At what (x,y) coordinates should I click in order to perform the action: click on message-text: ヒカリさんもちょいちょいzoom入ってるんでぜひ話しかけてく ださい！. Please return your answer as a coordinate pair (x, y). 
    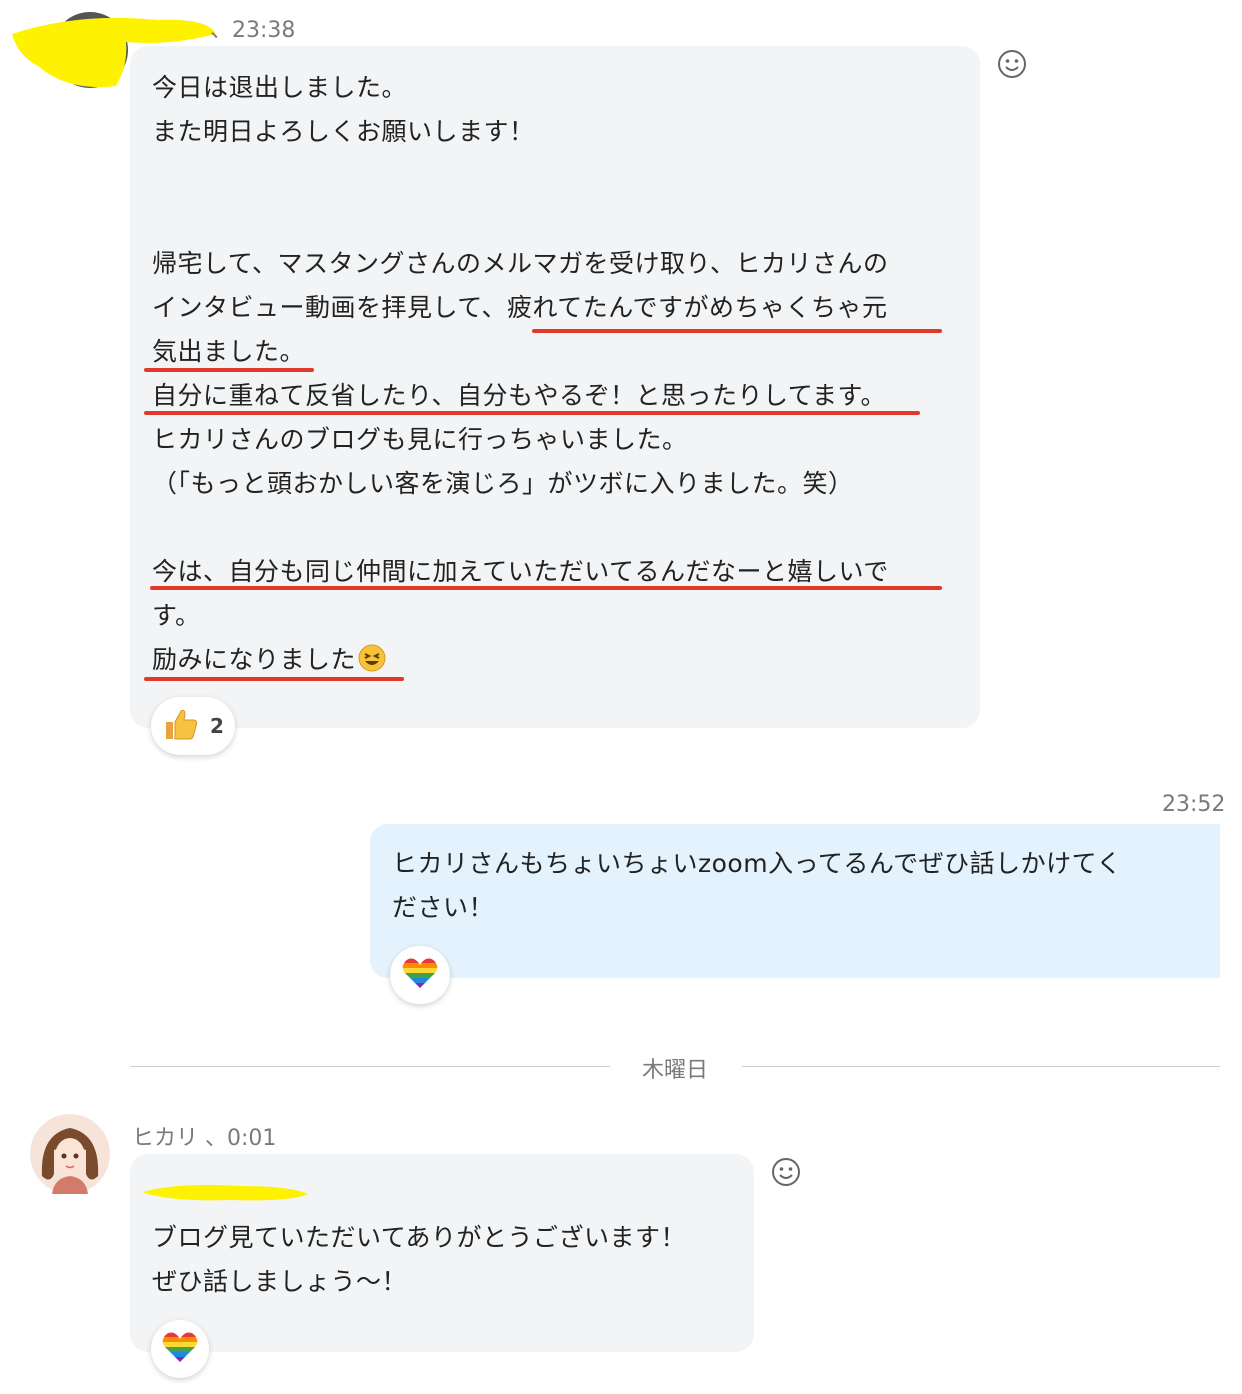
    Looking at the image, I should click on (757, 886).